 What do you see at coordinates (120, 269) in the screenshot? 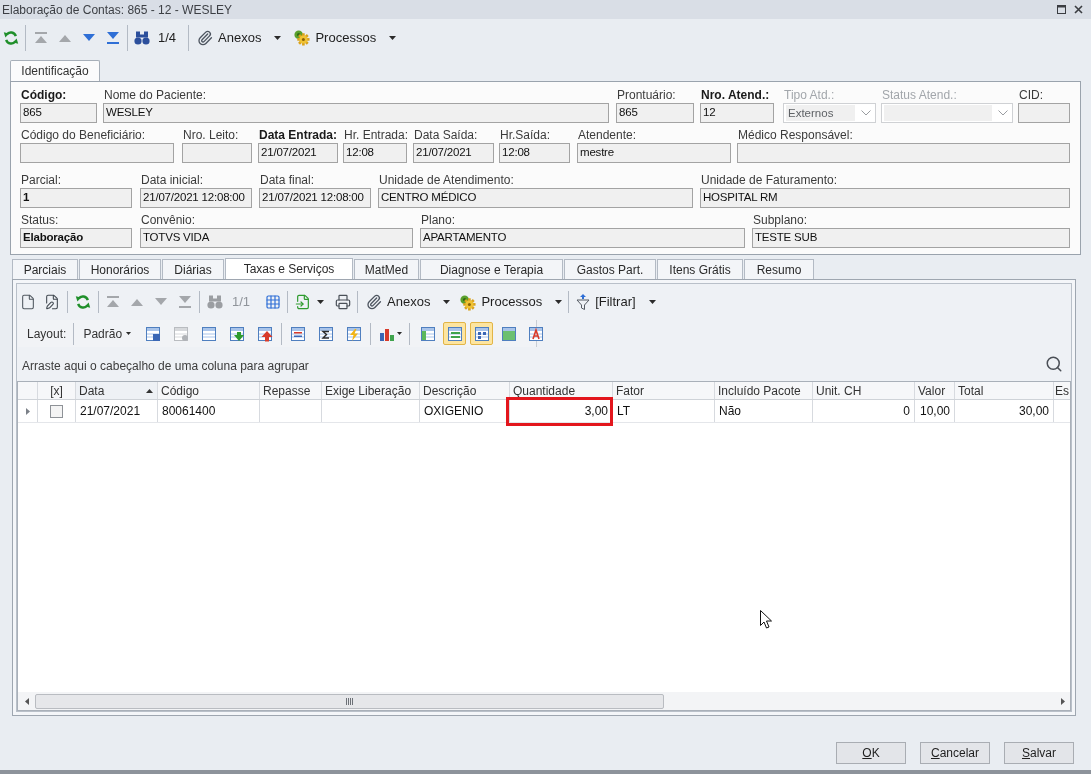
I see `tab: Honorários` at bounding box center [120, 269].